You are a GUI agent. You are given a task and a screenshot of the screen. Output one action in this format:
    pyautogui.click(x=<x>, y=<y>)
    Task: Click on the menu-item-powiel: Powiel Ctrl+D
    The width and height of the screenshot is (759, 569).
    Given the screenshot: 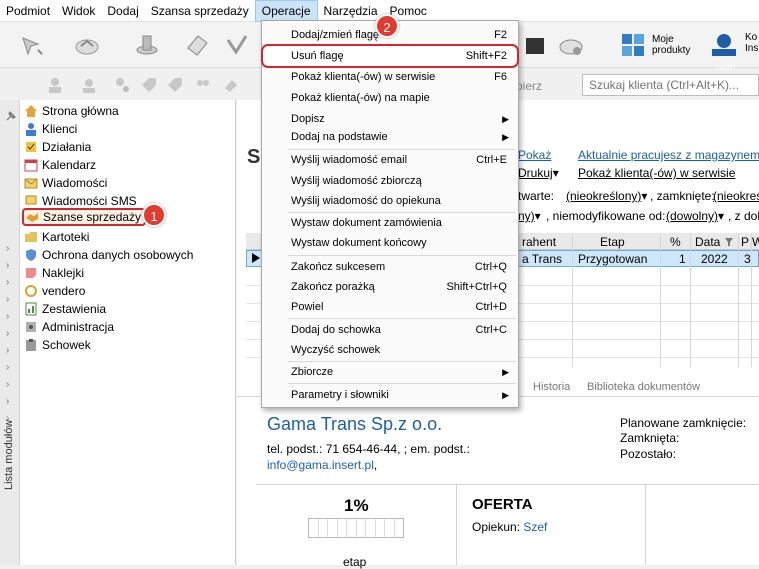 What is the action you would take?
    pyautogui.click(x=390, y=307)
    